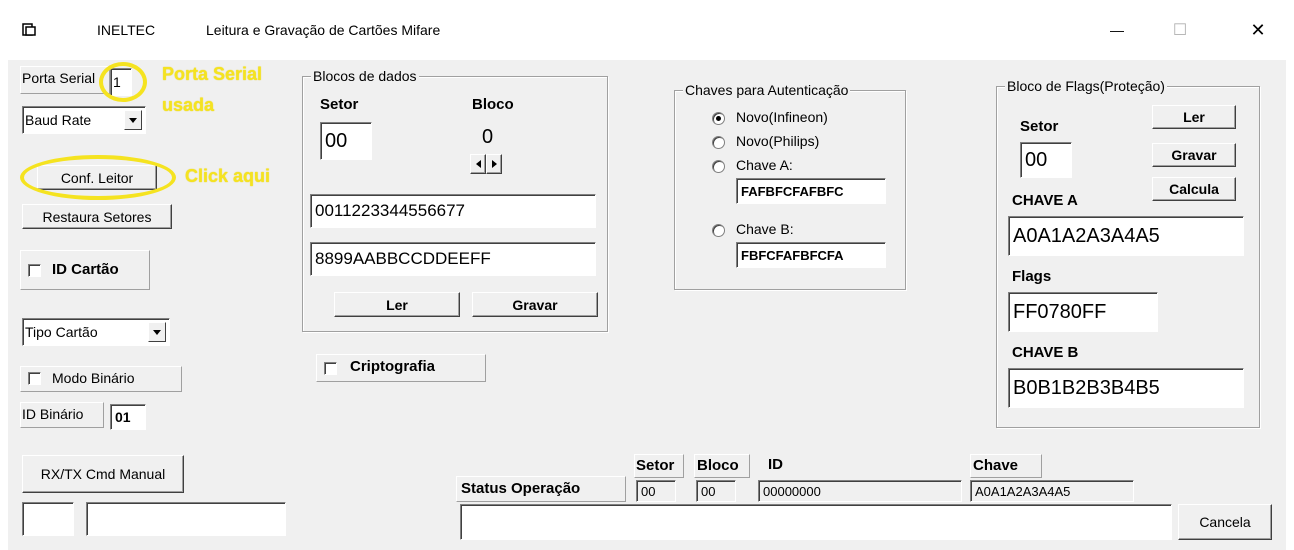  What do you see at coordinates (365, 76) in the screenshot?
I see `blocos-de-dados-title: Blocos de dados` at bounding box center [365, 76].